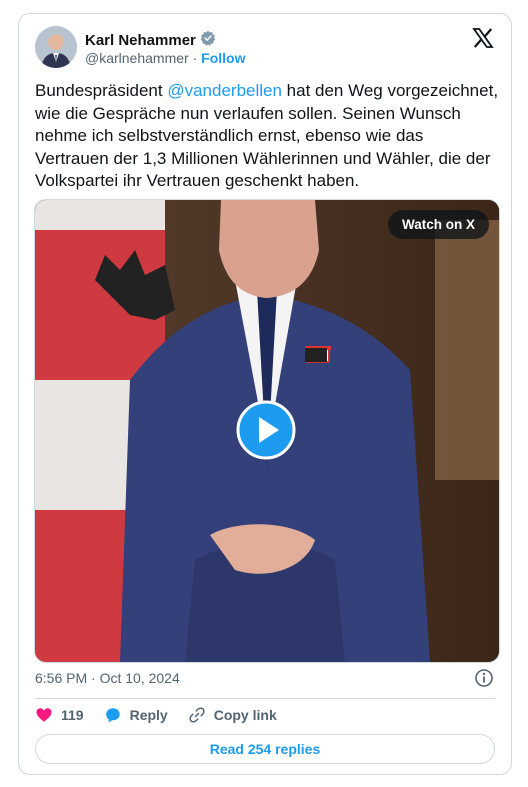 The width and height of the screenshot is (528, 787). I want to click on copy-link-label: Copy link, so click(245, 715).